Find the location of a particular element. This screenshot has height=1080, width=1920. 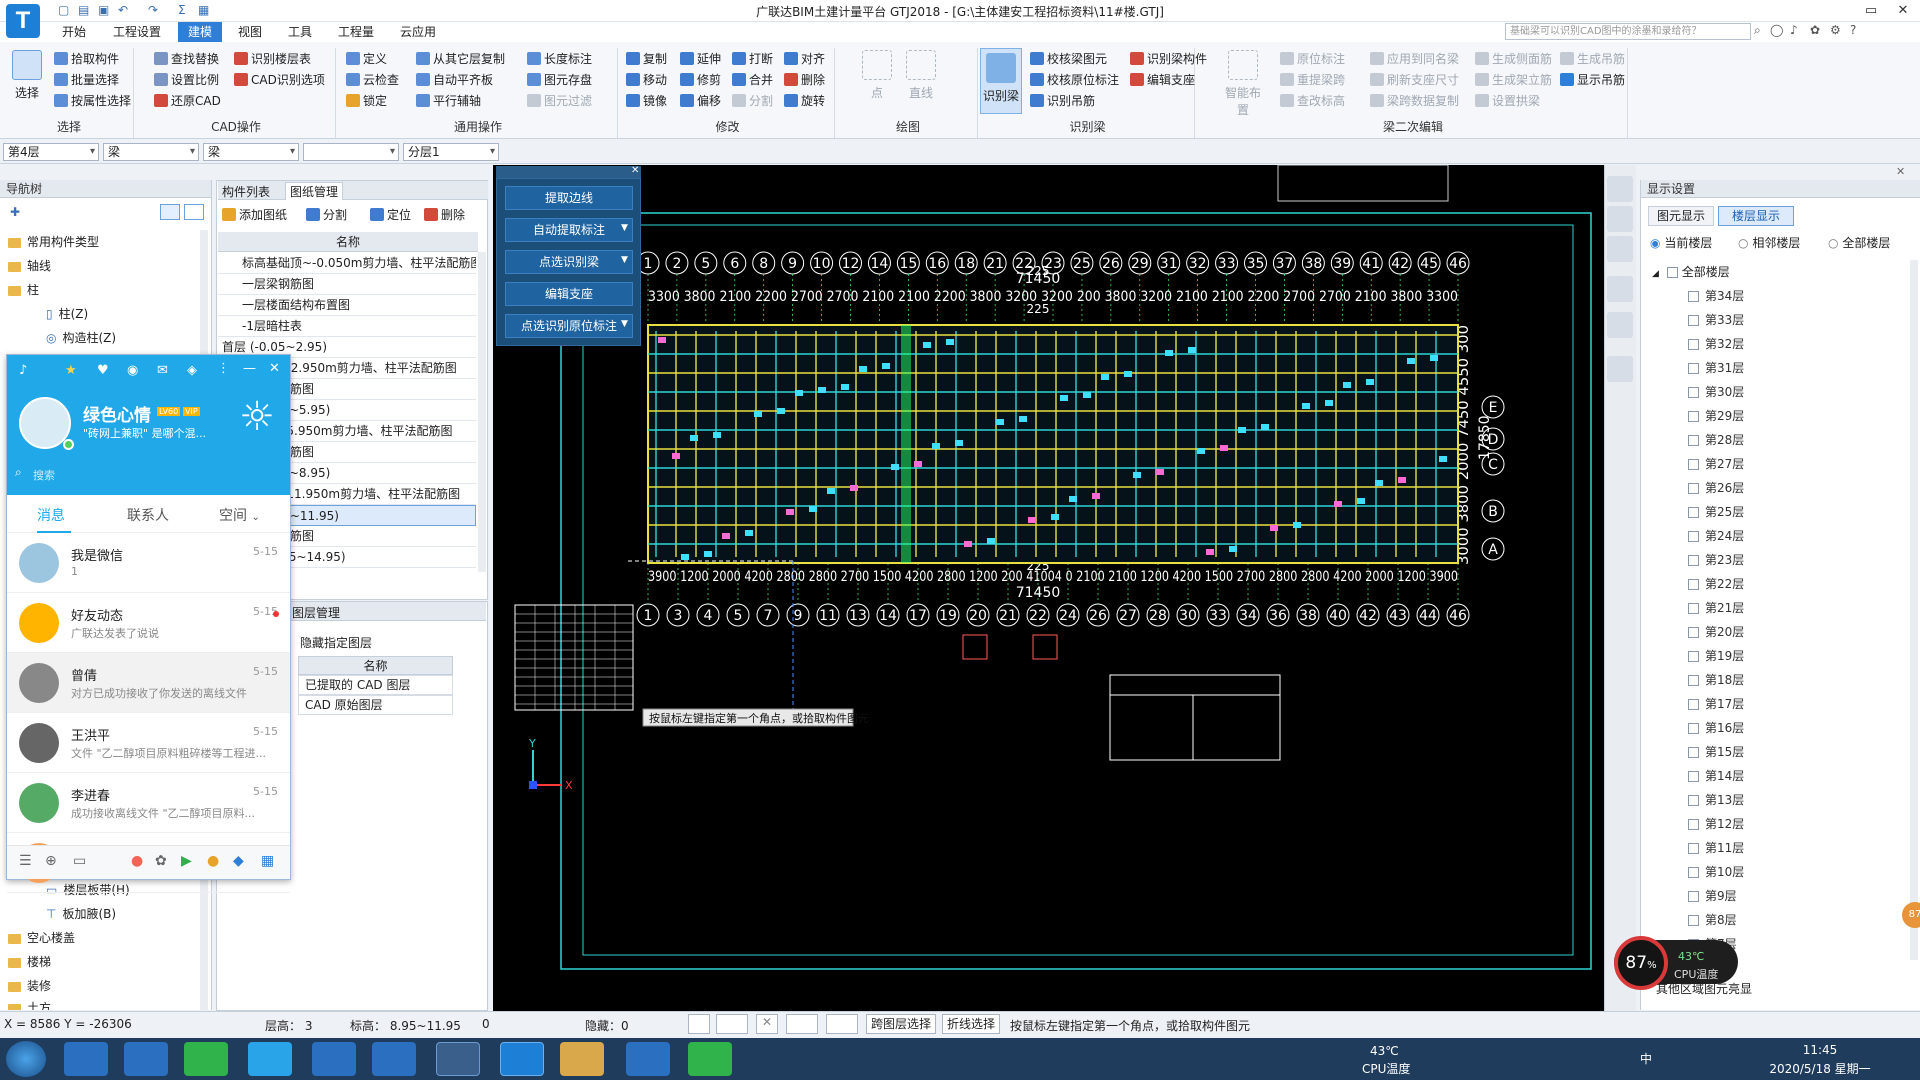

file-icon: ▭ is located at coordinates (79, 861).